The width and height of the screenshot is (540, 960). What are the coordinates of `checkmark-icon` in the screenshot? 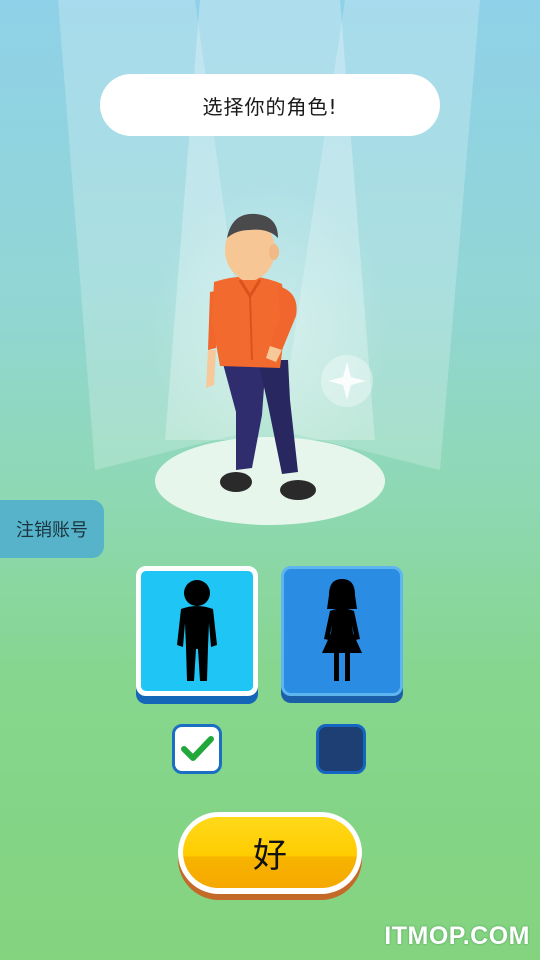 It's located at (197, 748).